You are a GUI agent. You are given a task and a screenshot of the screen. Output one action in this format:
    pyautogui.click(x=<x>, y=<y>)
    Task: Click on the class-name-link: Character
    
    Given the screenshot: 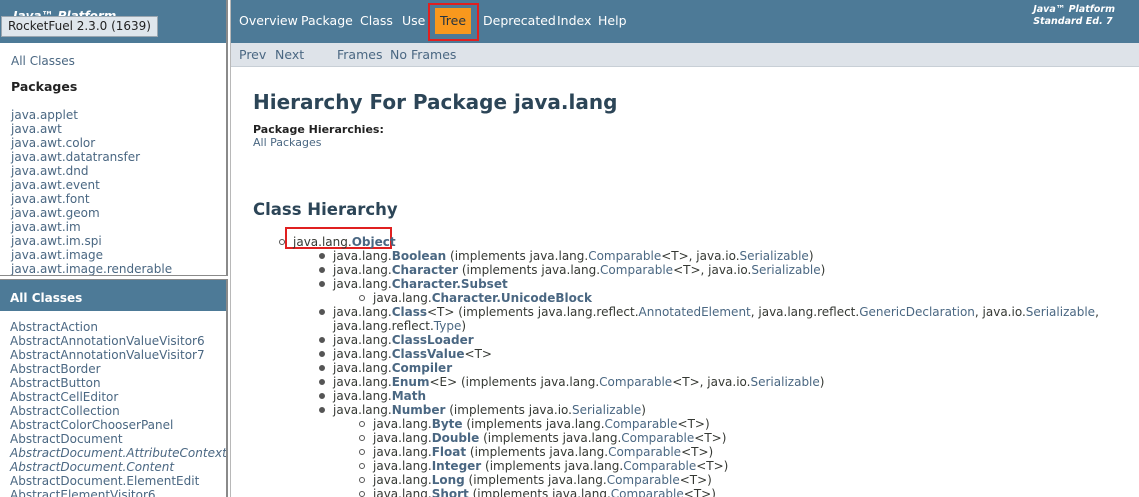 What is the action you would take?
    pyautogui.click(x=425, y=270)
    